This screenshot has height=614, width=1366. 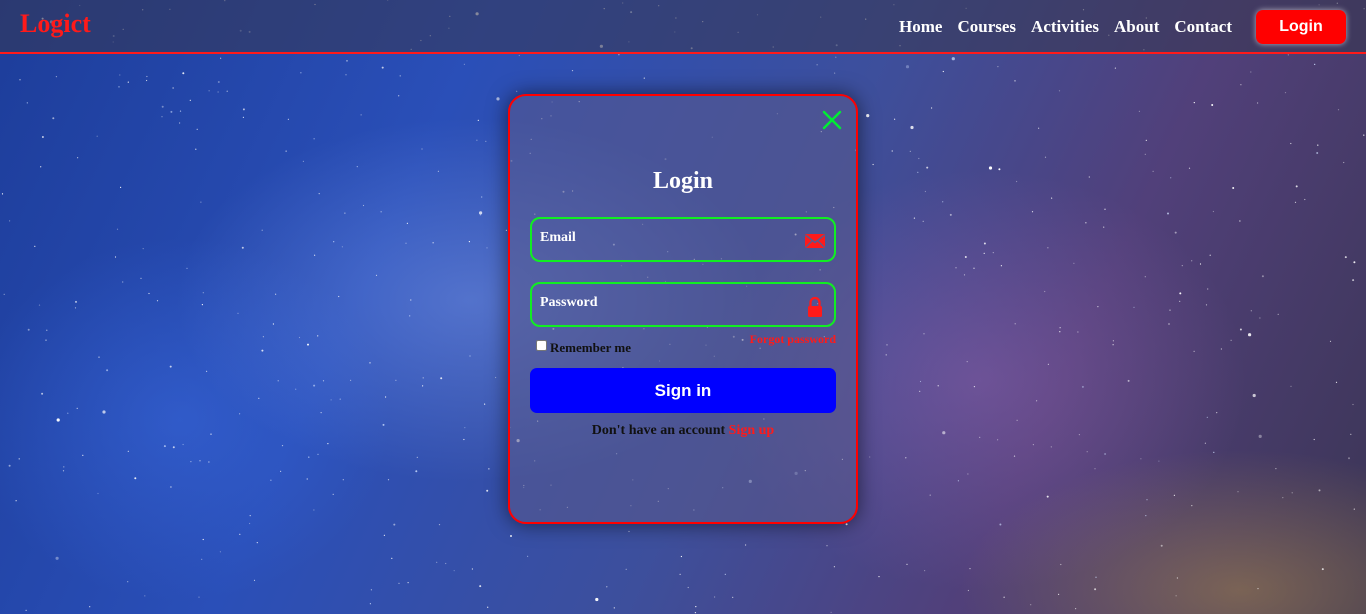 I want to click on nav-link-about: About, so click(x=1136, y=27).